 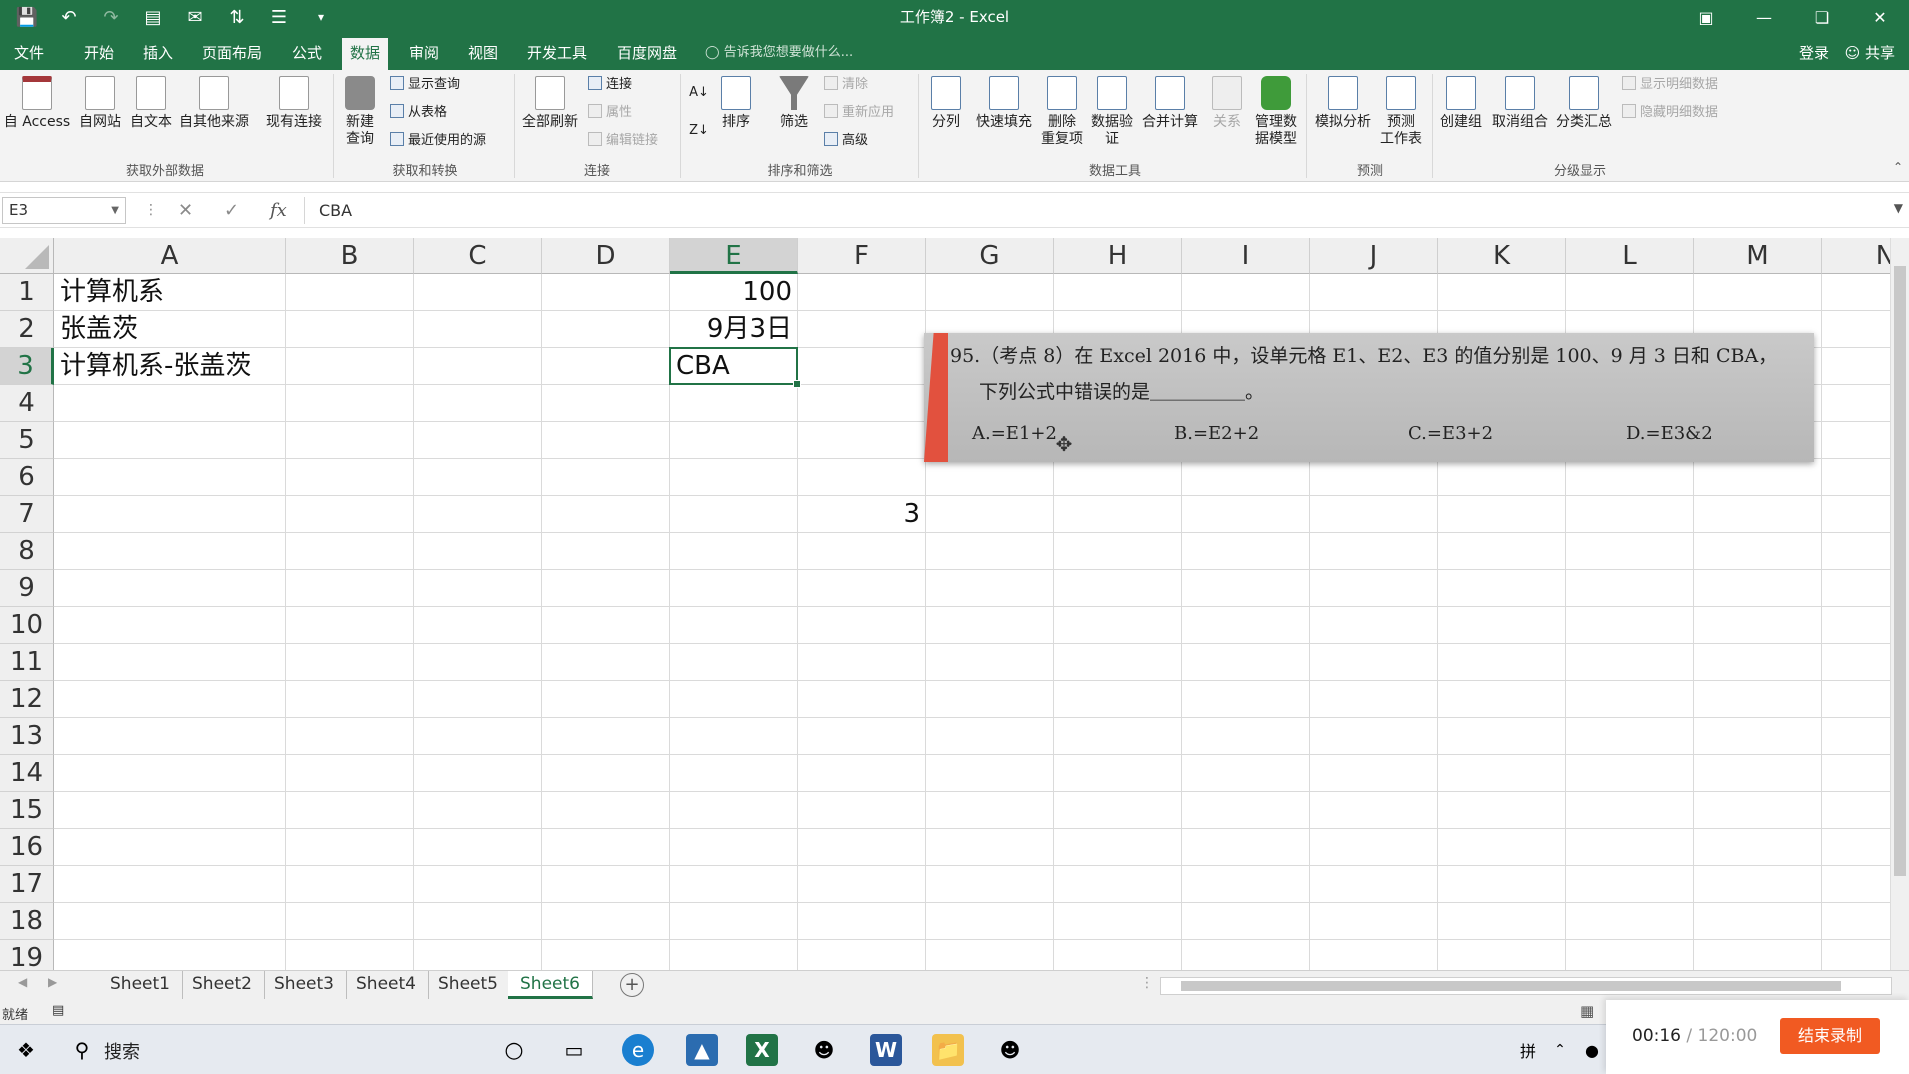 What do you see at coordinates (418, 113) in the screenshot?
I see `from-table-button: 从表格` at bounding box center [418, 113].